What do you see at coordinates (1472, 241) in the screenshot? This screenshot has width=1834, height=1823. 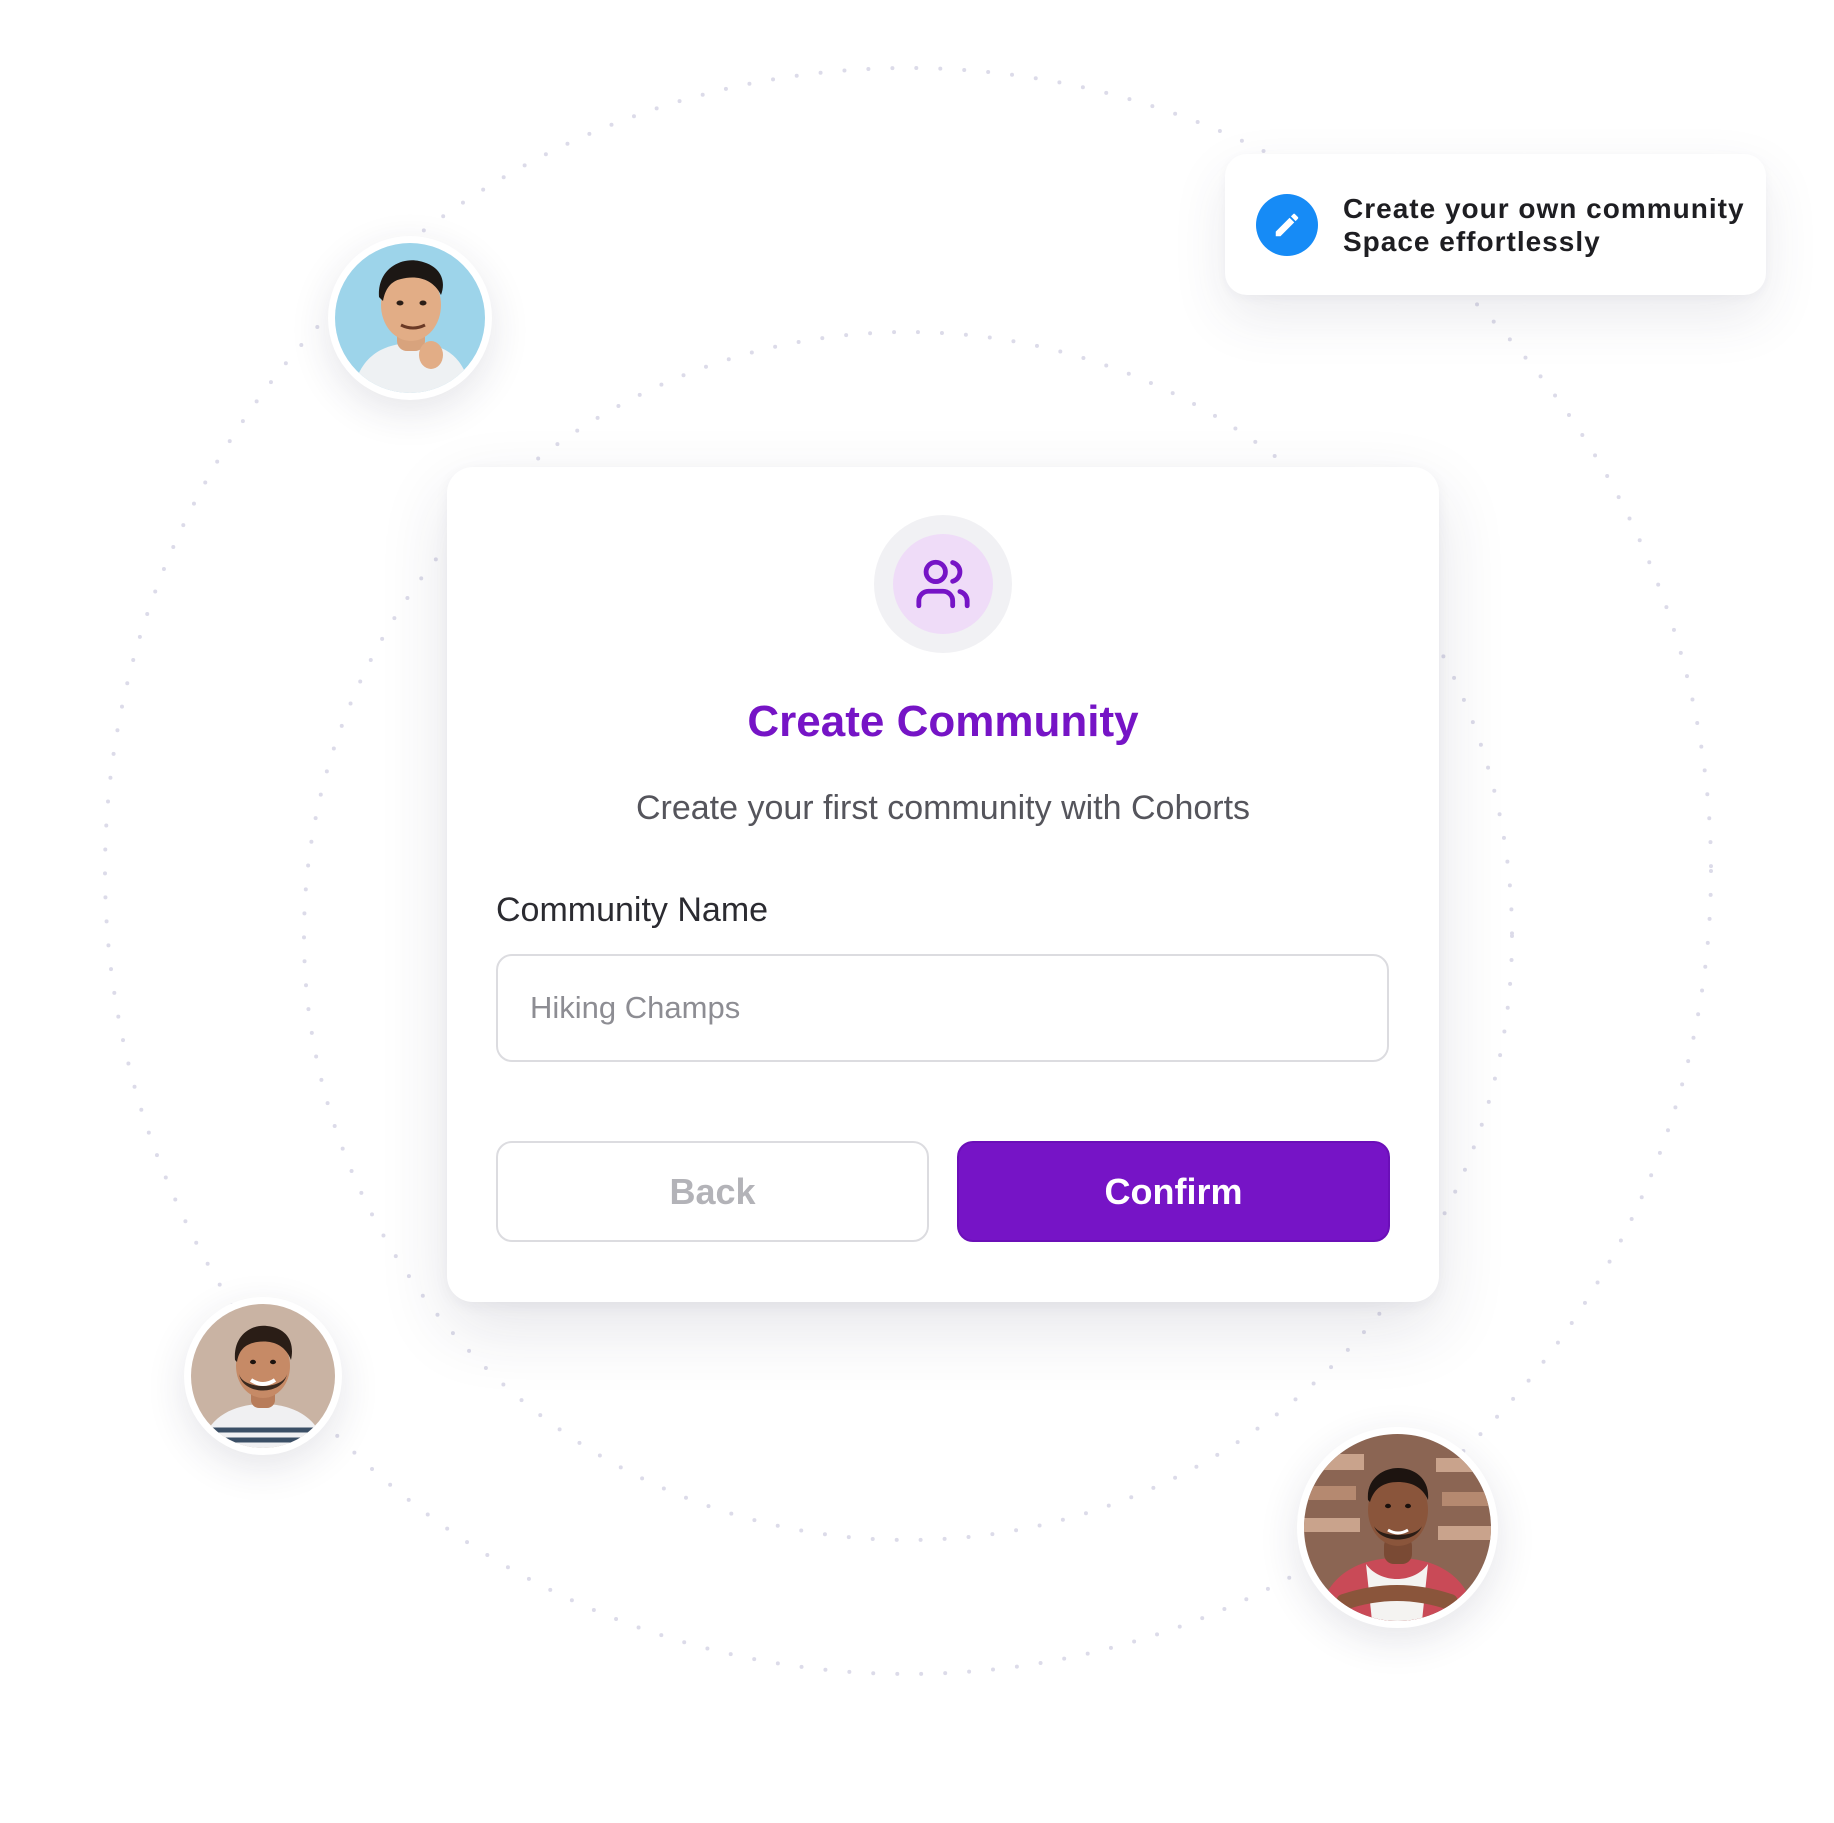 I see `toast-line-2: Space effortlessly` at bounding box center [1472, 241].